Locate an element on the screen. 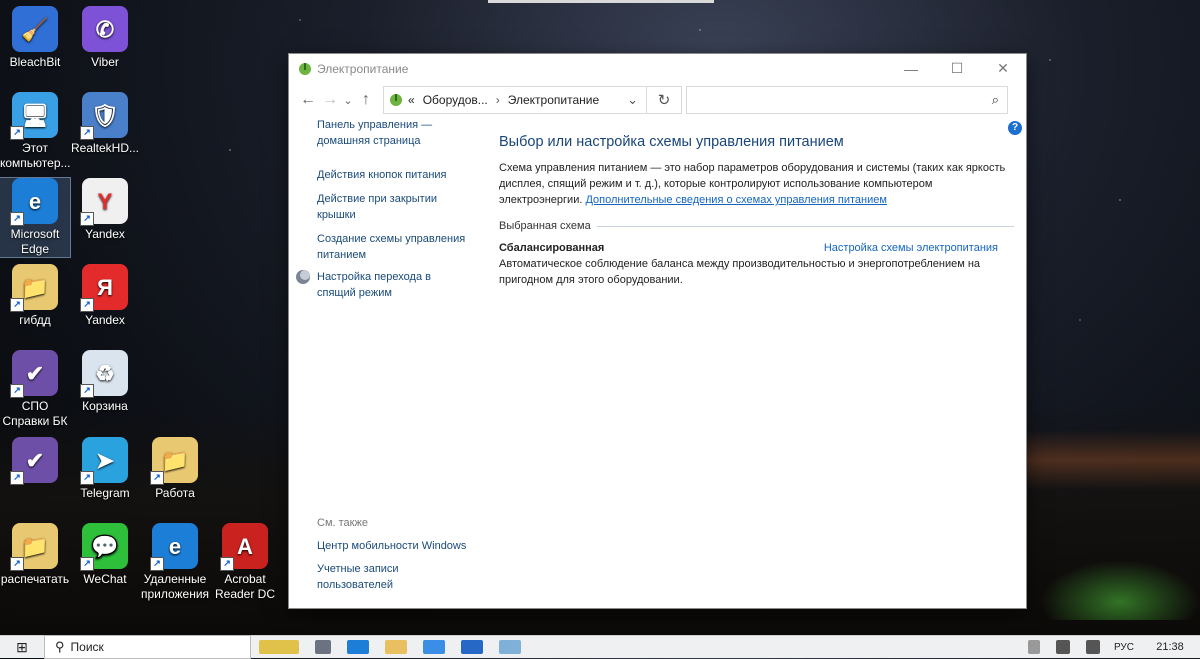 The width and height of the screenshot is (1200, 659). desktop-icon: ✆ Viber is located at coordinates (105, 38).